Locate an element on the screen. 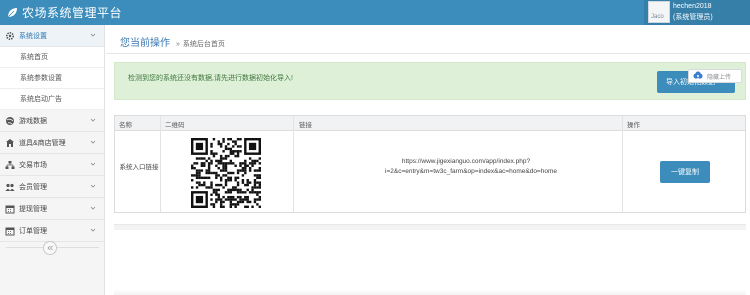  sidebar-group-label: 系统设置 is located at coordinates (33, 36).